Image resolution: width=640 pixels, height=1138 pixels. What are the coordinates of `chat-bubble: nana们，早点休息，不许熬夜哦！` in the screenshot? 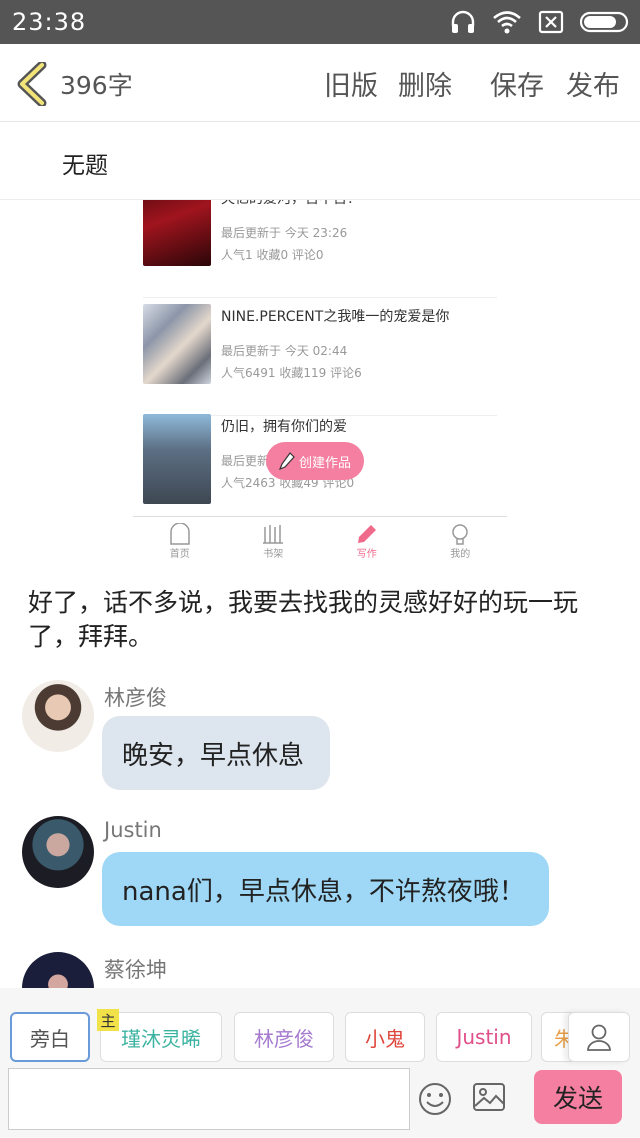 It's located at (325, 889).